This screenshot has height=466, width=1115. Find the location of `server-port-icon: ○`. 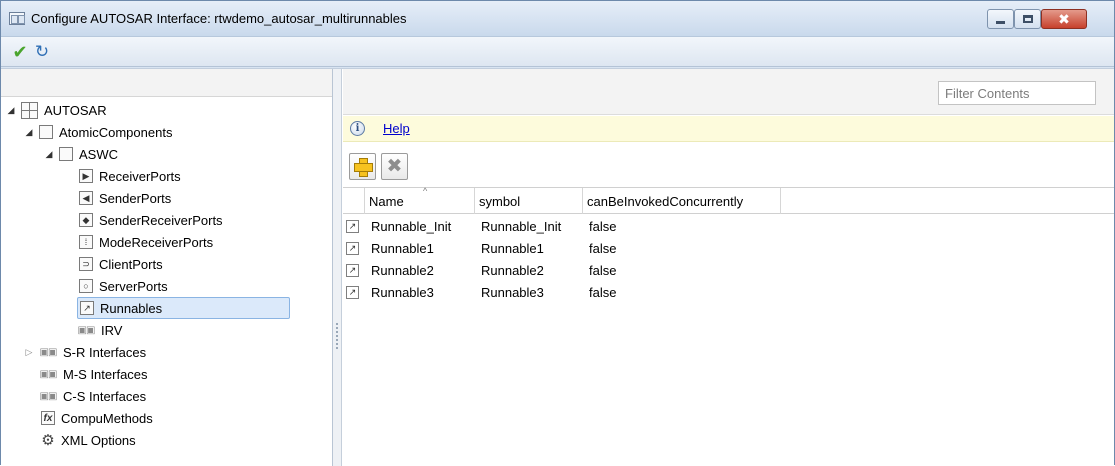

server-port-icon: ○ is located at coordinates (86, 286).